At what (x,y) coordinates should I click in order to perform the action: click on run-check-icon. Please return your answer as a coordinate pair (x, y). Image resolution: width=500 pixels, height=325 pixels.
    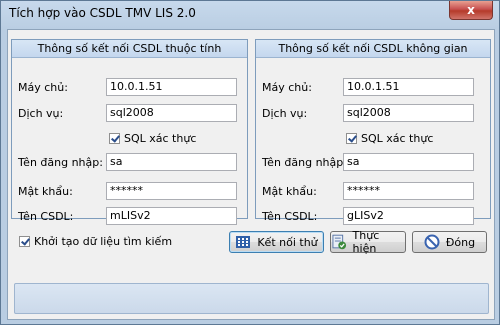
    Looking at the image, I should click on (339, 242).